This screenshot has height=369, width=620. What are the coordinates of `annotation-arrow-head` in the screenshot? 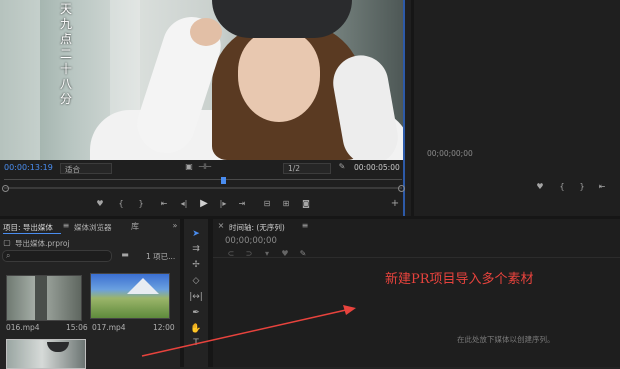 It's located at (349, 310).